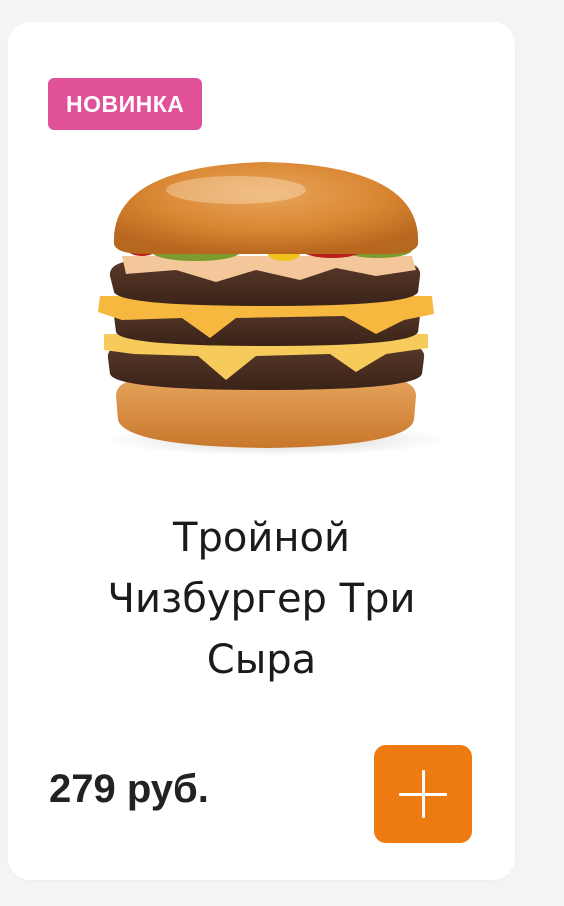  I want to click on add-to-cart-button, so click(423, 794).